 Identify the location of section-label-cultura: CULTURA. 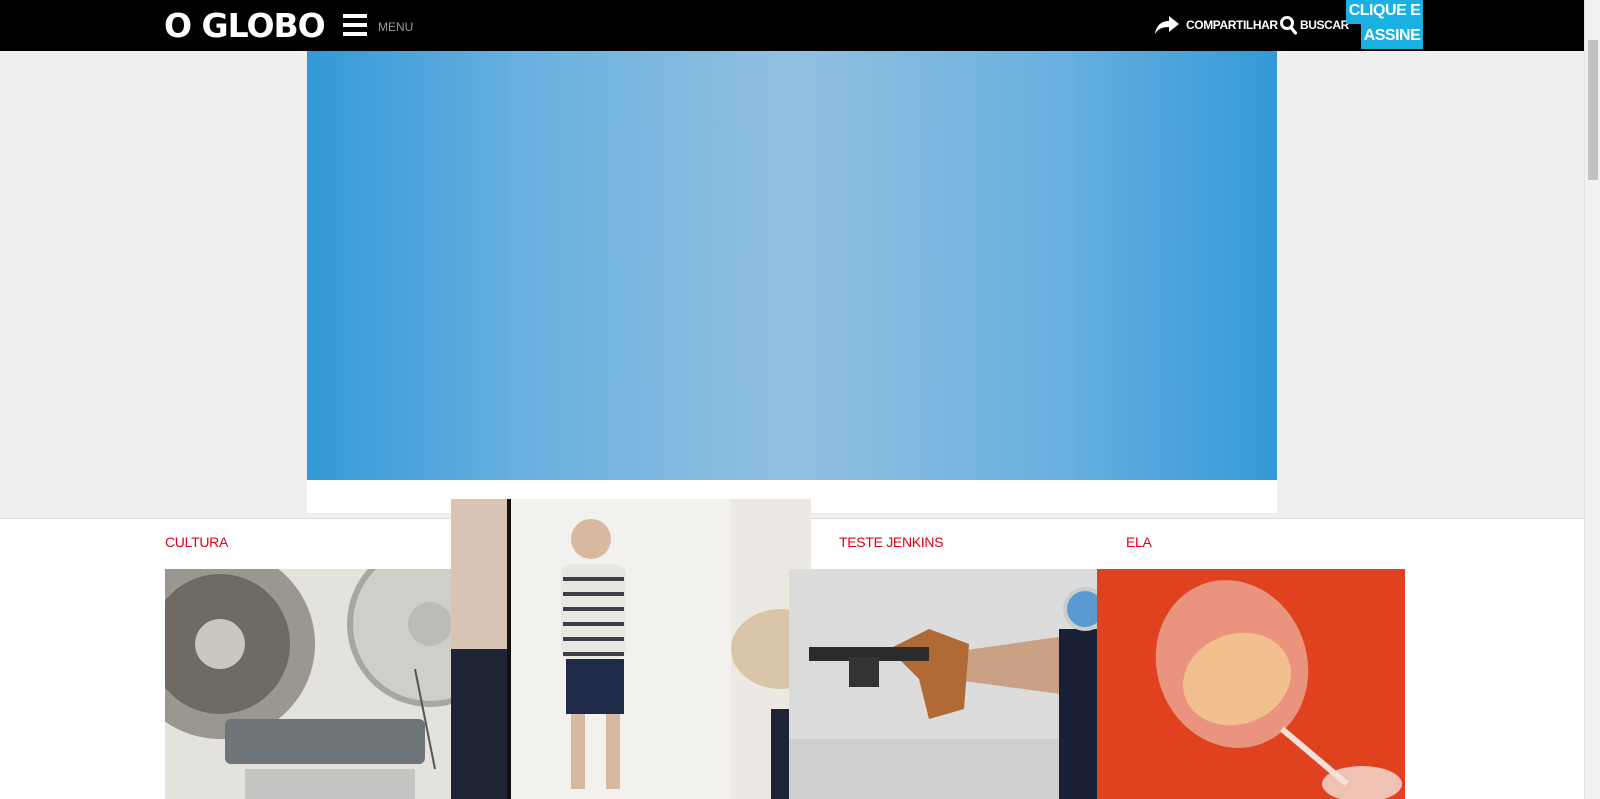
(196, 542).